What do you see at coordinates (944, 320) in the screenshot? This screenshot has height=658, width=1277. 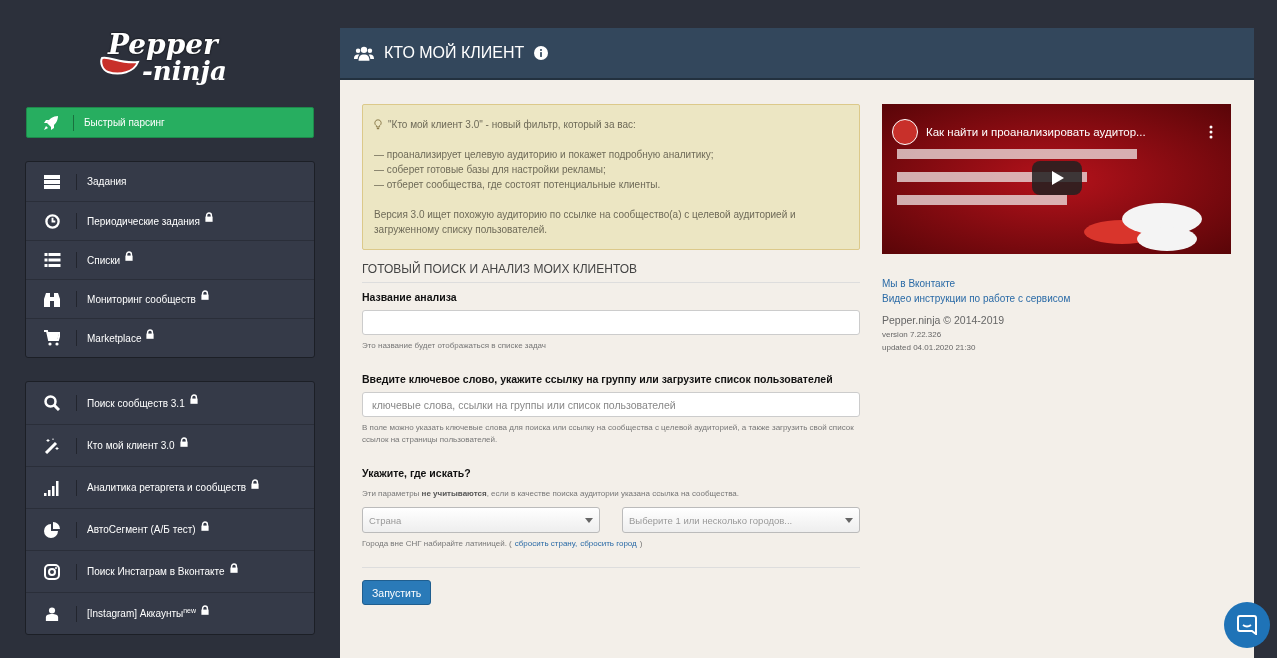 I see `copyright-text: Pepper.ninja © 2014-2019` at bounding box center [944, 320].